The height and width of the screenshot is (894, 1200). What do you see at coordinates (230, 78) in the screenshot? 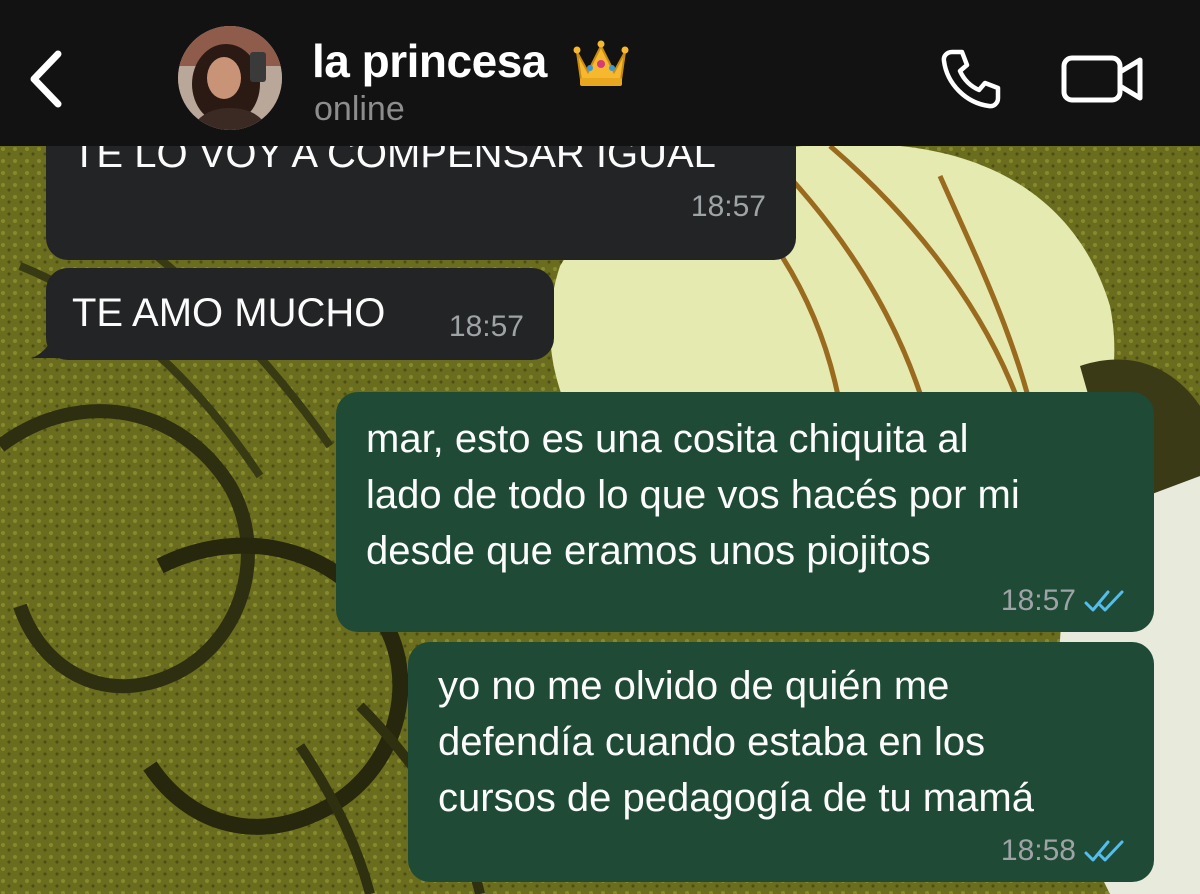
I see `avatar` at bounding box center [230, 78].